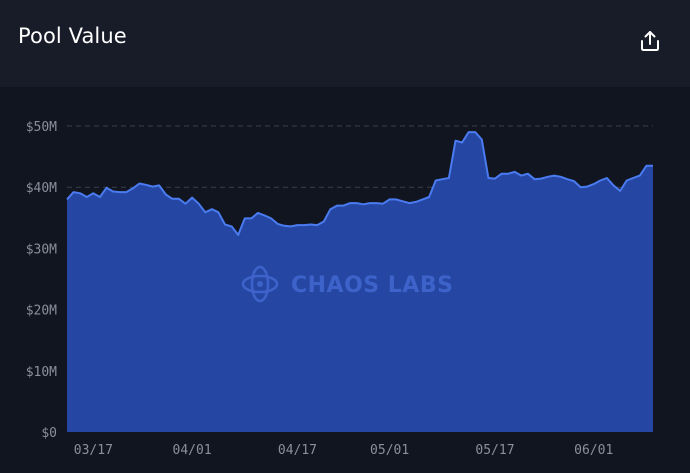 The width and height of the screenshot is (690, 473). I want to click on x-tick-label: 06/01, so click(593, 450).